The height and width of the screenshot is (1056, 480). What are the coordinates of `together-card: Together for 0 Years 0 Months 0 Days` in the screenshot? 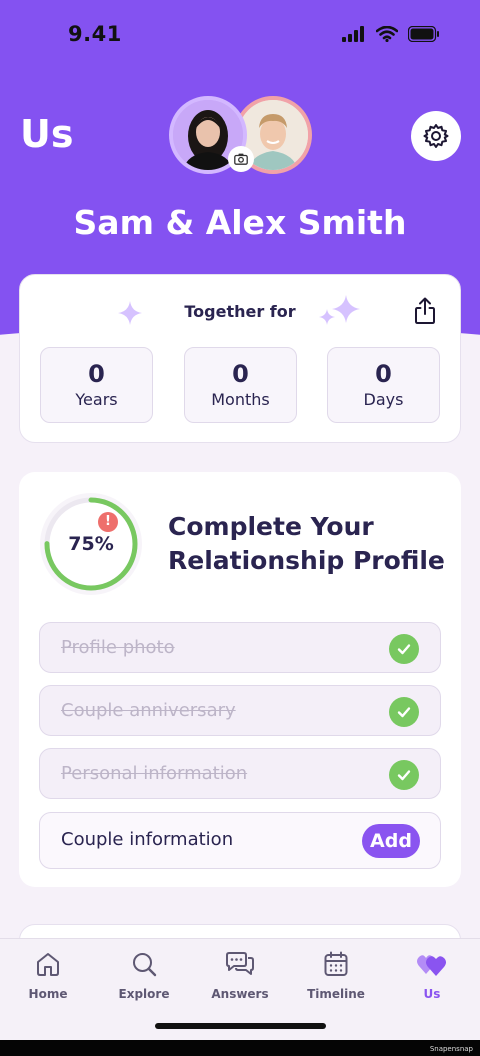 It's located at (240, 358).